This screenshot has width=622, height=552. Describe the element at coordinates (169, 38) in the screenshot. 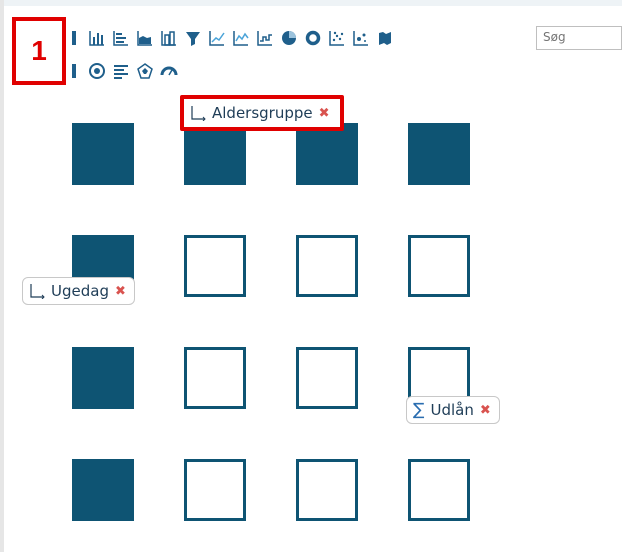

I see `column-chart-icon` at that location.